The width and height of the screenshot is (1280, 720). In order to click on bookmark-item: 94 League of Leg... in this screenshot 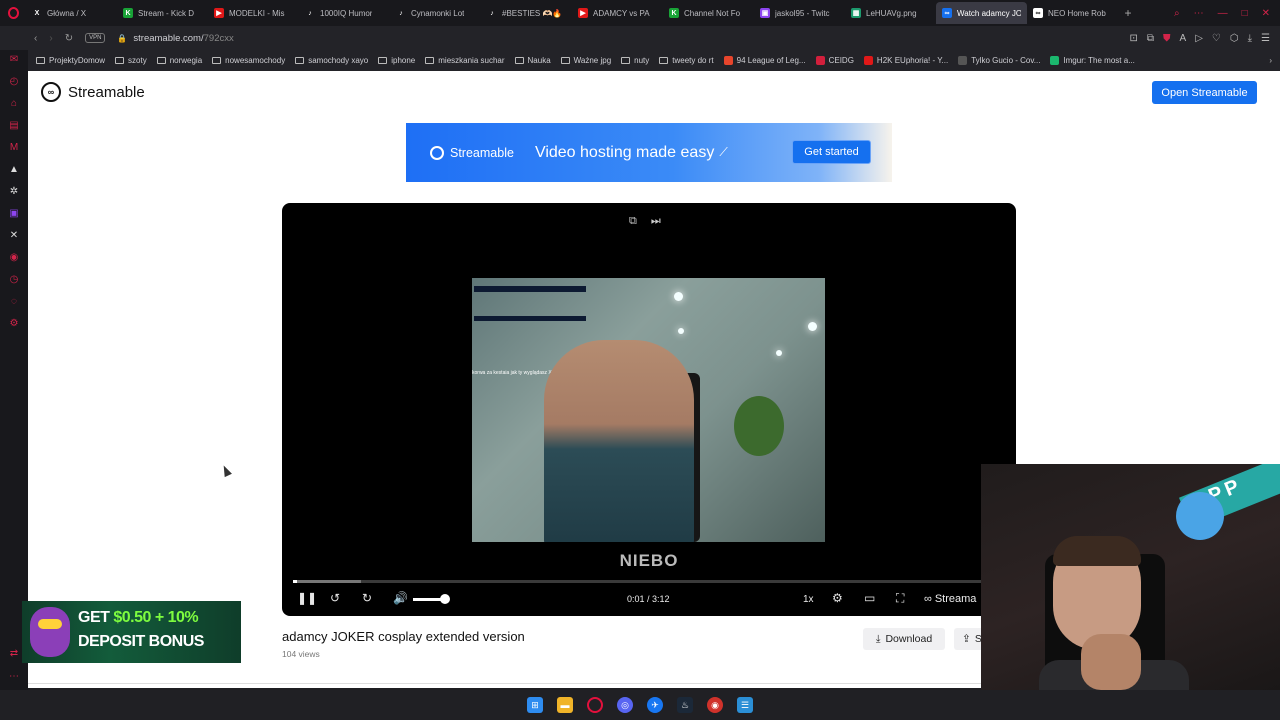, I will do `click(764, 60)`.